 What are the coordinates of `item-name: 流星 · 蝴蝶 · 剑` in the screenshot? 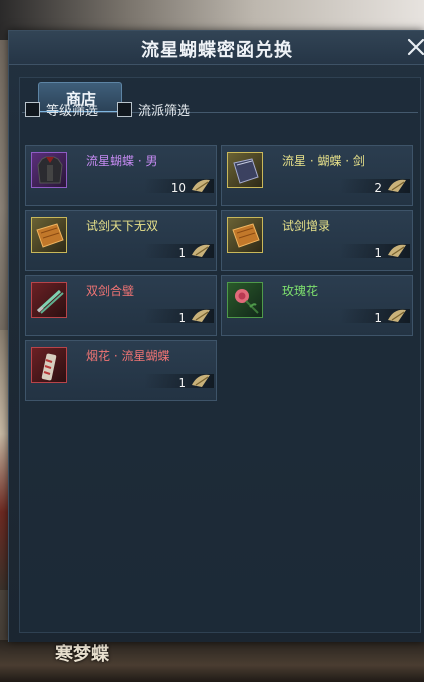 It's located at (323, 161).